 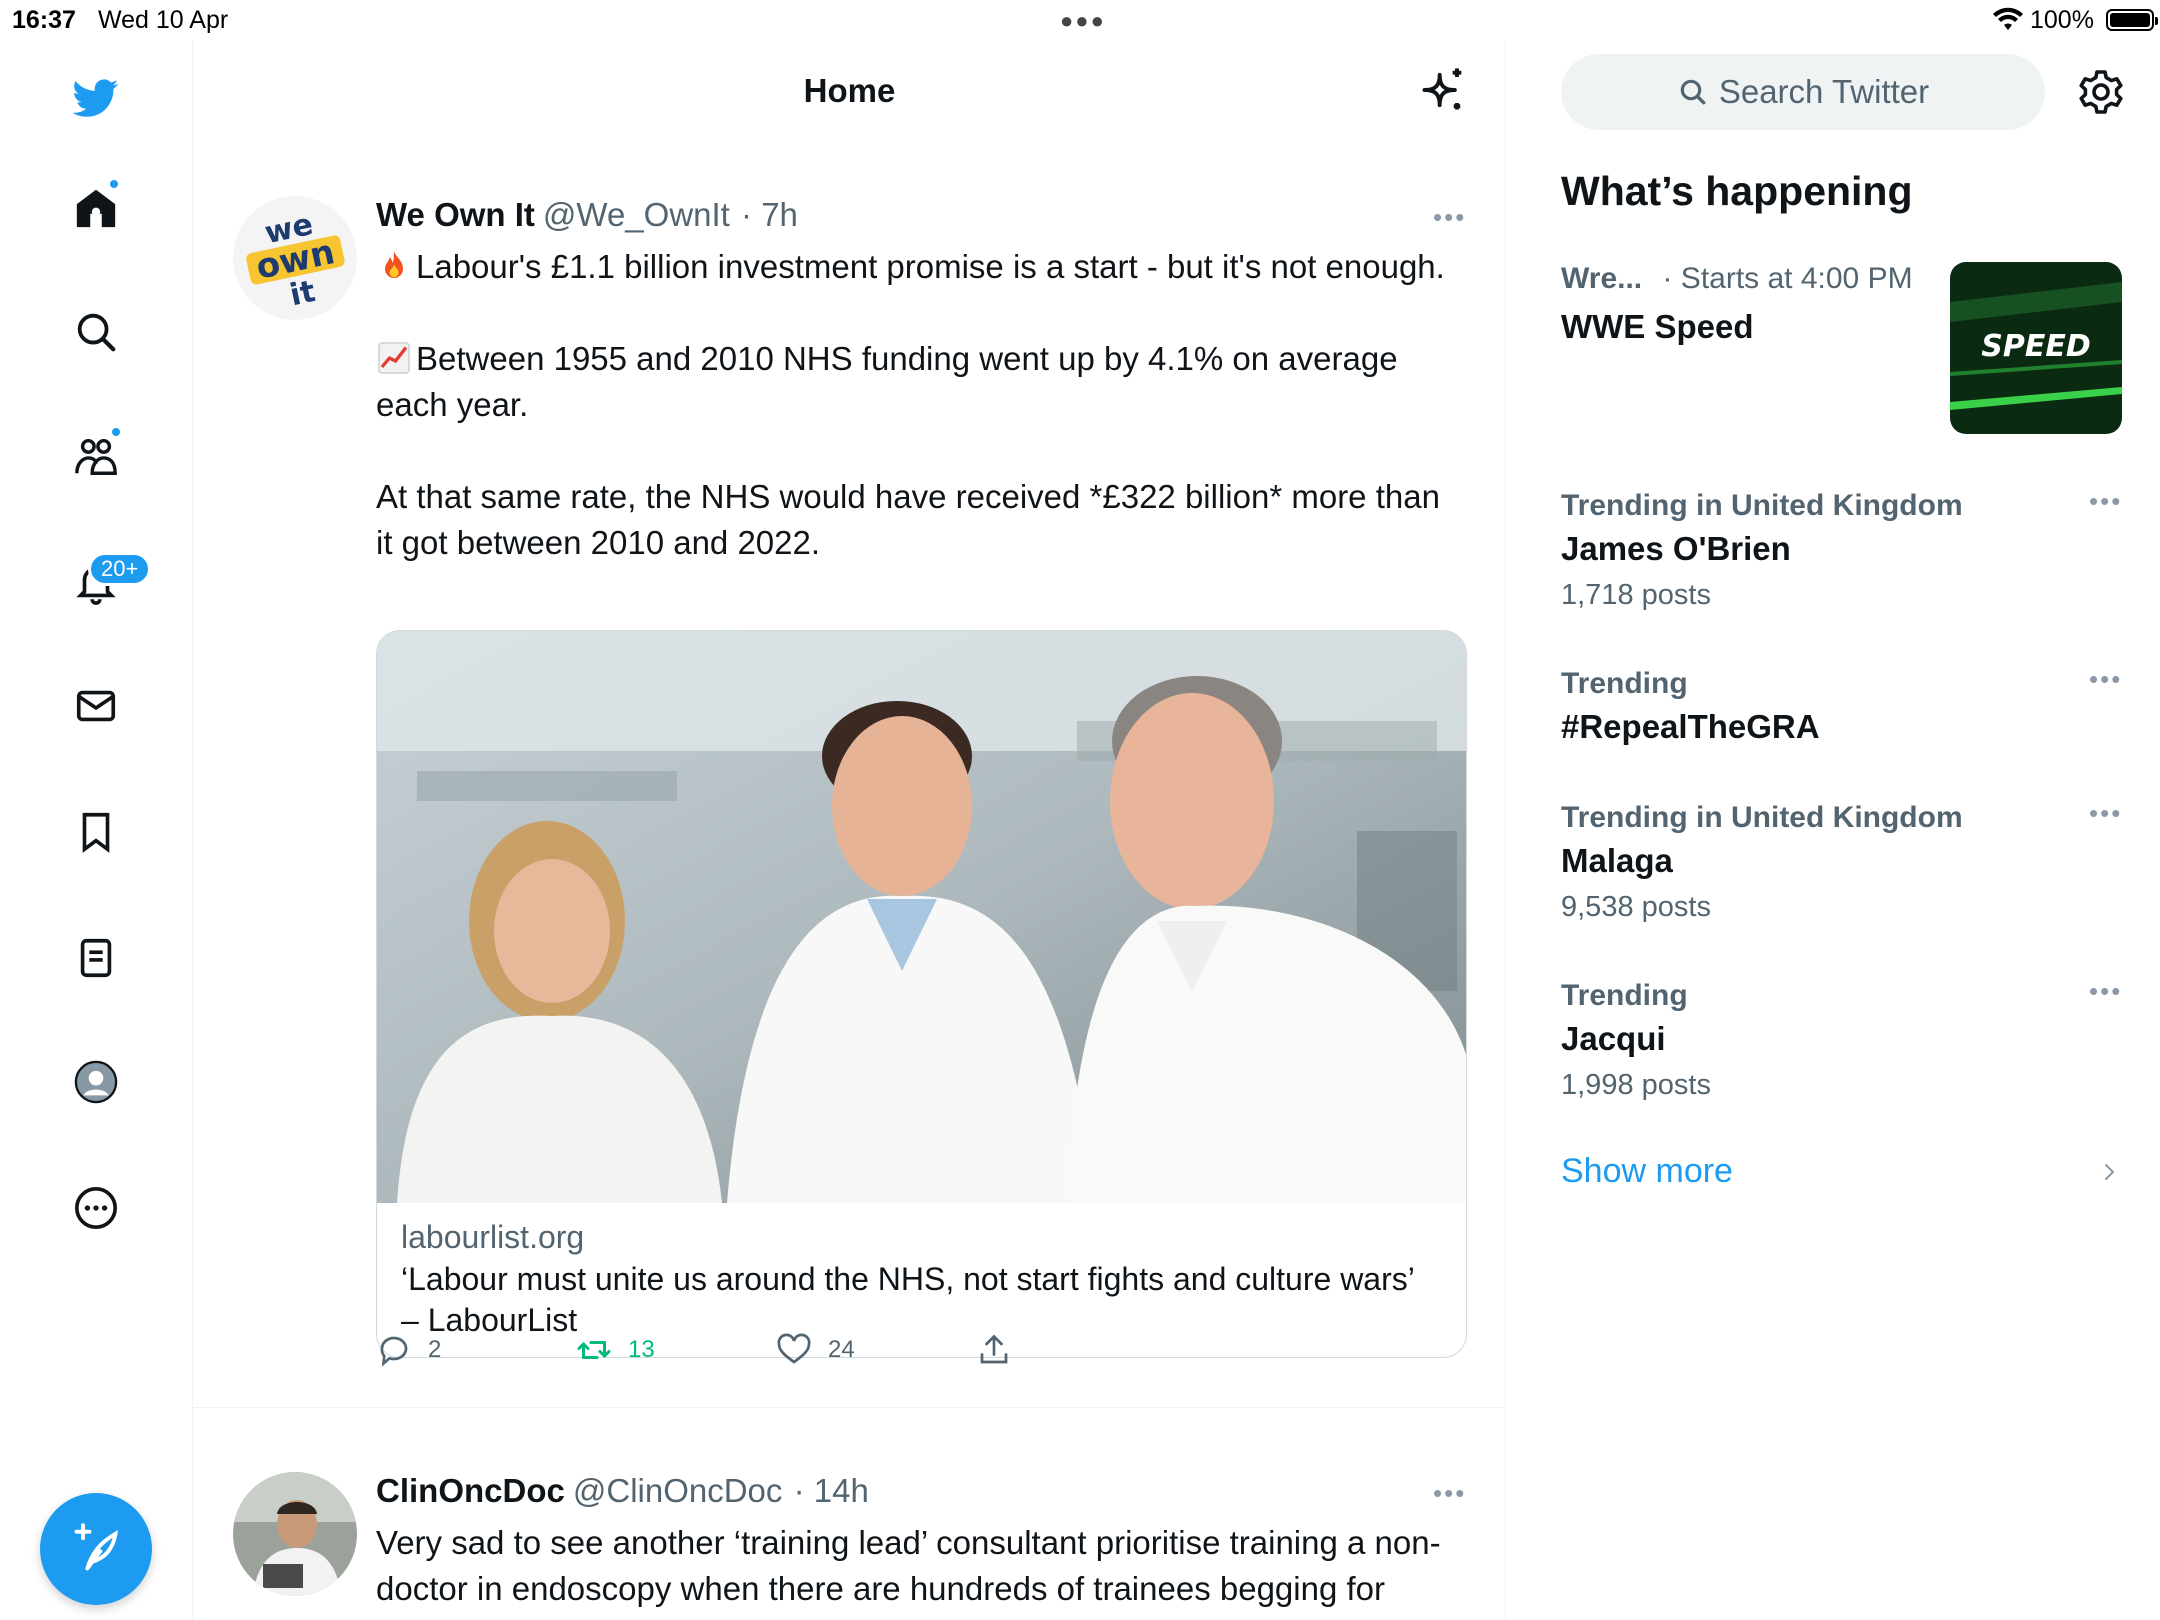 I want to click on trend-posts: 9,538 posts, so click(x=1636, y=907).